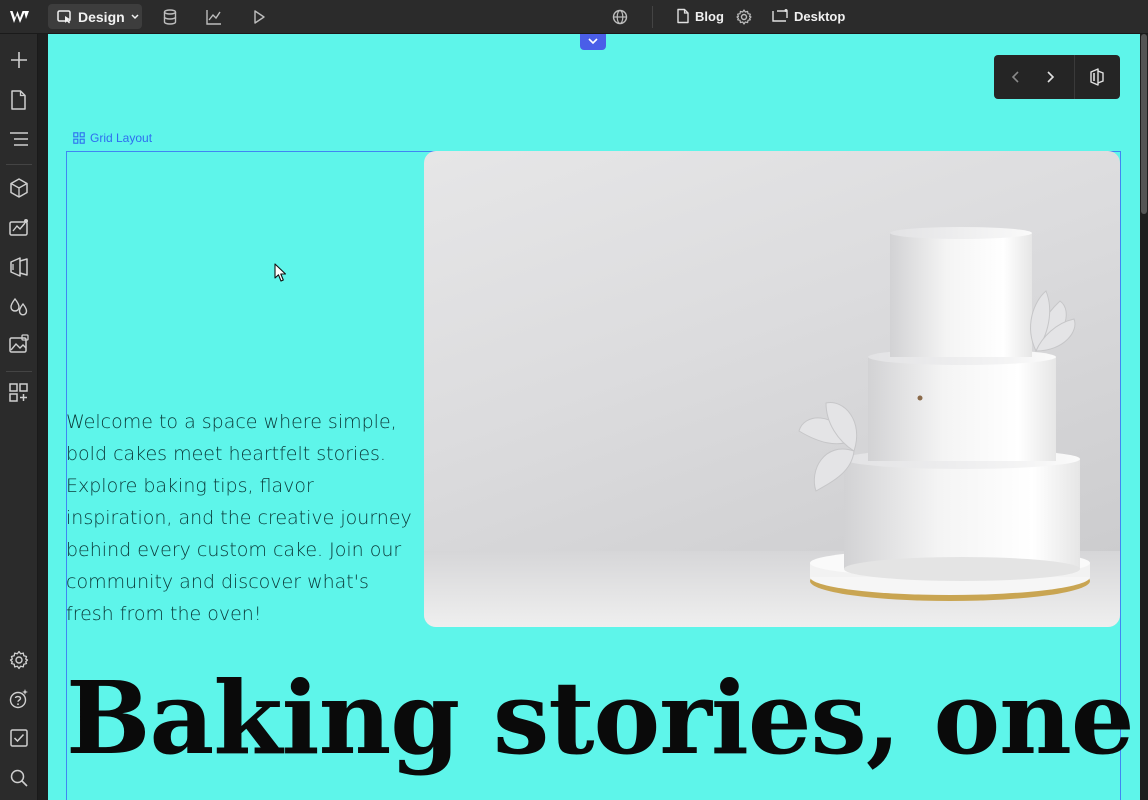 This screenshot has height=800, width=1148. I want to click on grid-label-text: Grid Layout, so click(121, 138).